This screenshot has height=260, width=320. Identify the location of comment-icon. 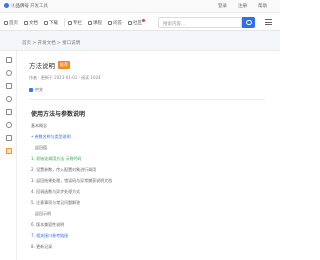
(9, 112).